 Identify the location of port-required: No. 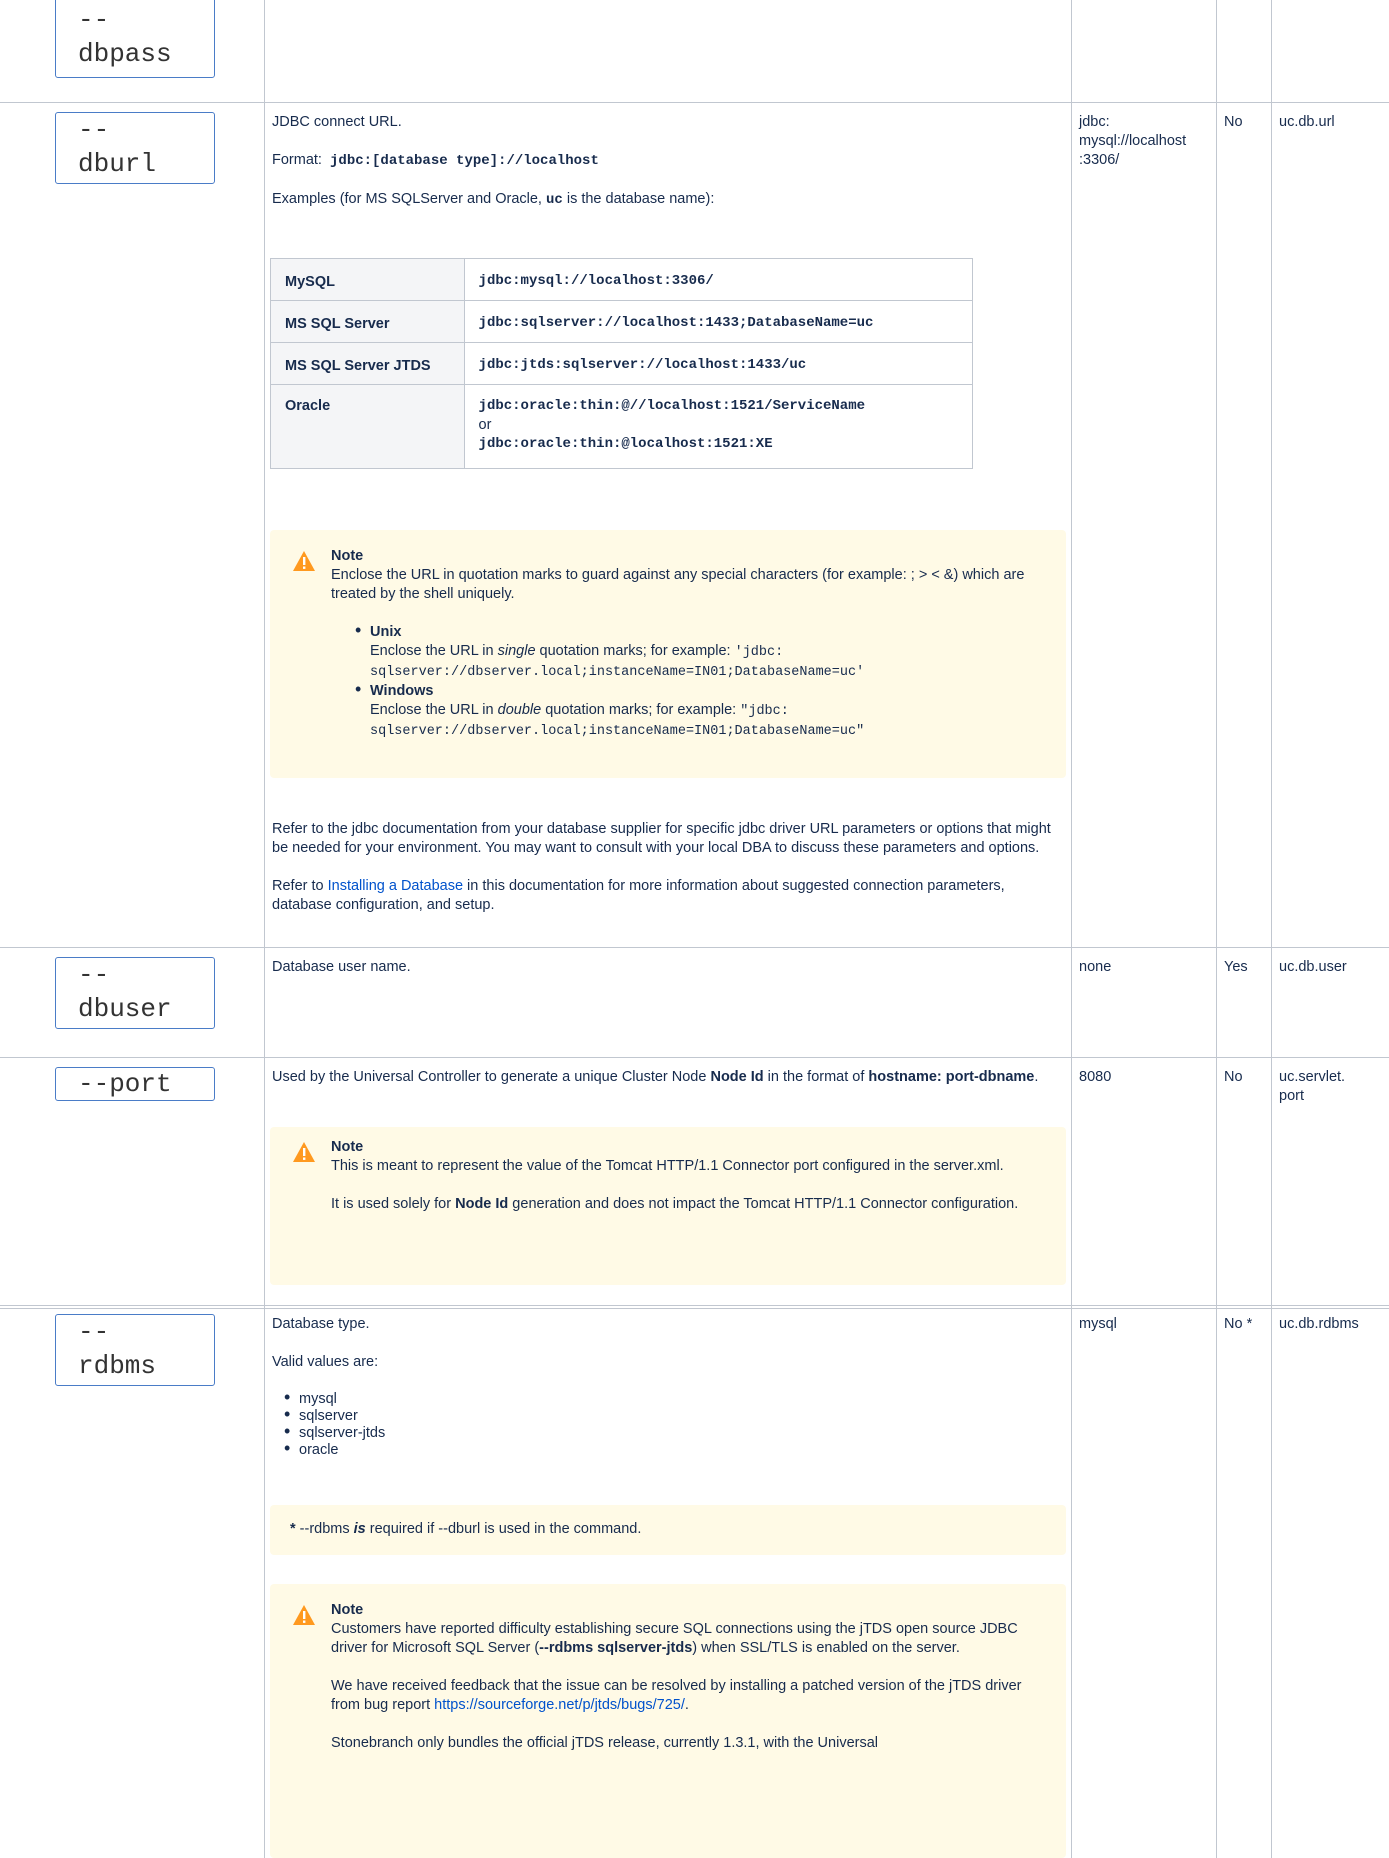
(1233, 1077).